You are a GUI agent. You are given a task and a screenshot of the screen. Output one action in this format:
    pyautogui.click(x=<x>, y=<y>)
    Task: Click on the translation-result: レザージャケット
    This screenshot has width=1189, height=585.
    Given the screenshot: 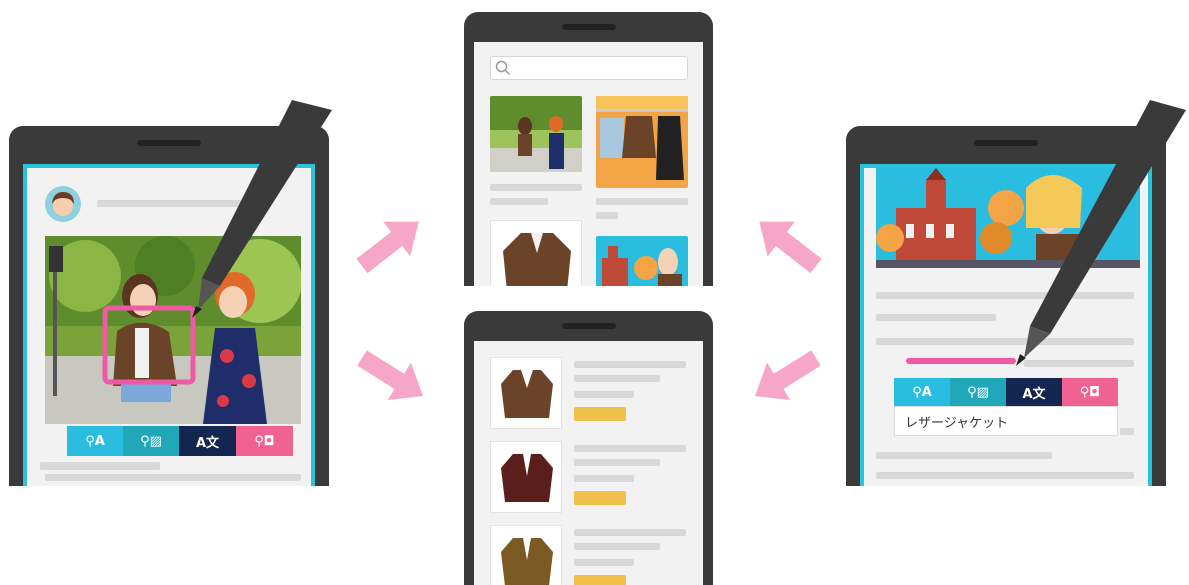 What is the action you would take?
    pyautogui.click(x=1006, y=421)
    